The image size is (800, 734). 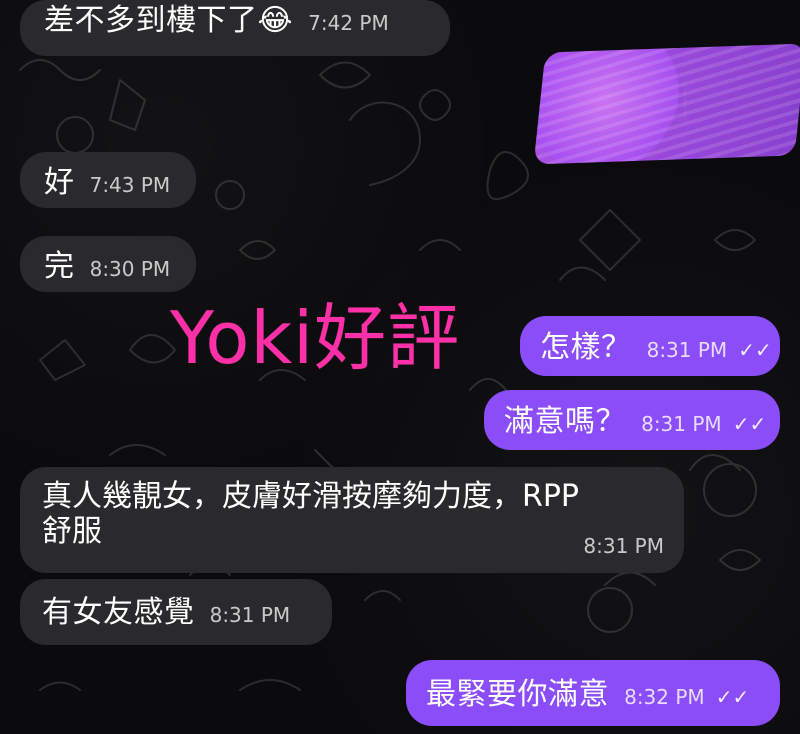 I want to click on message-outgoing-3: 最緊要你滿意 8:32 PM ✓✓, so click(x=593, y=693).